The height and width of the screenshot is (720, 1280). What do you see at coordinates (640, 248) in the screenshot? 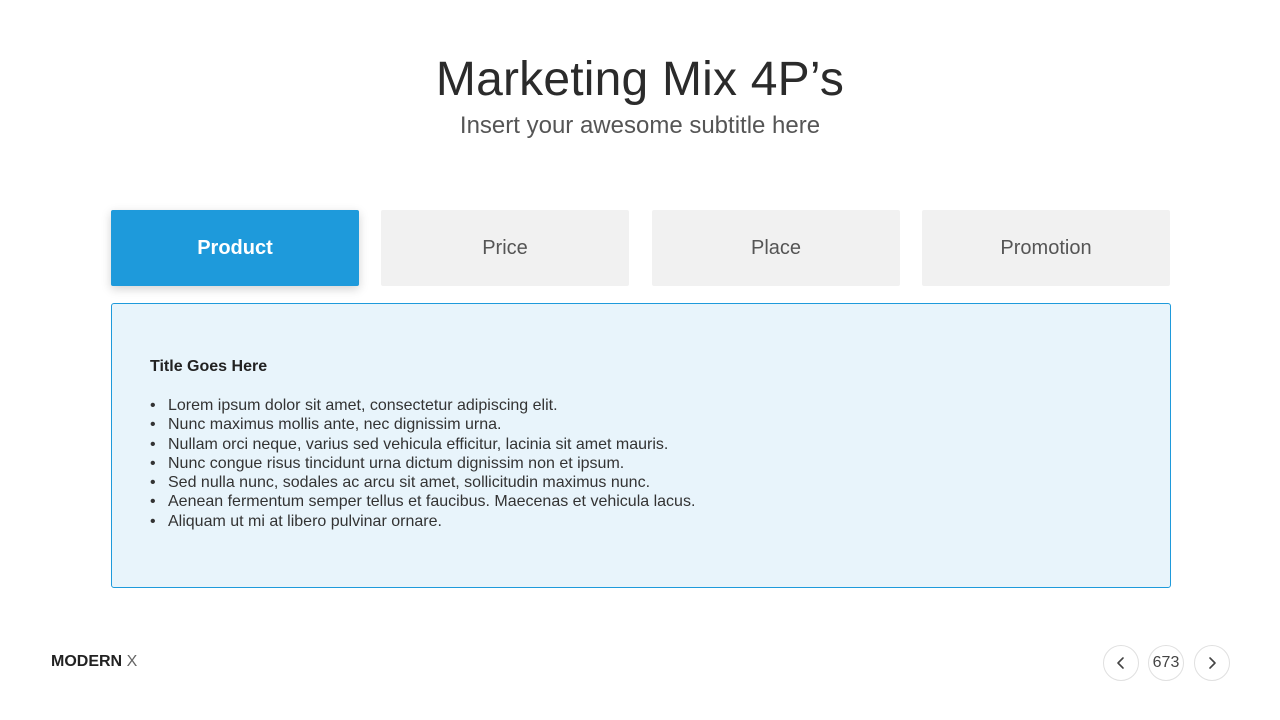
I see `tab-bar: Product Price Place Promotion` at bounding box center [640, 248].